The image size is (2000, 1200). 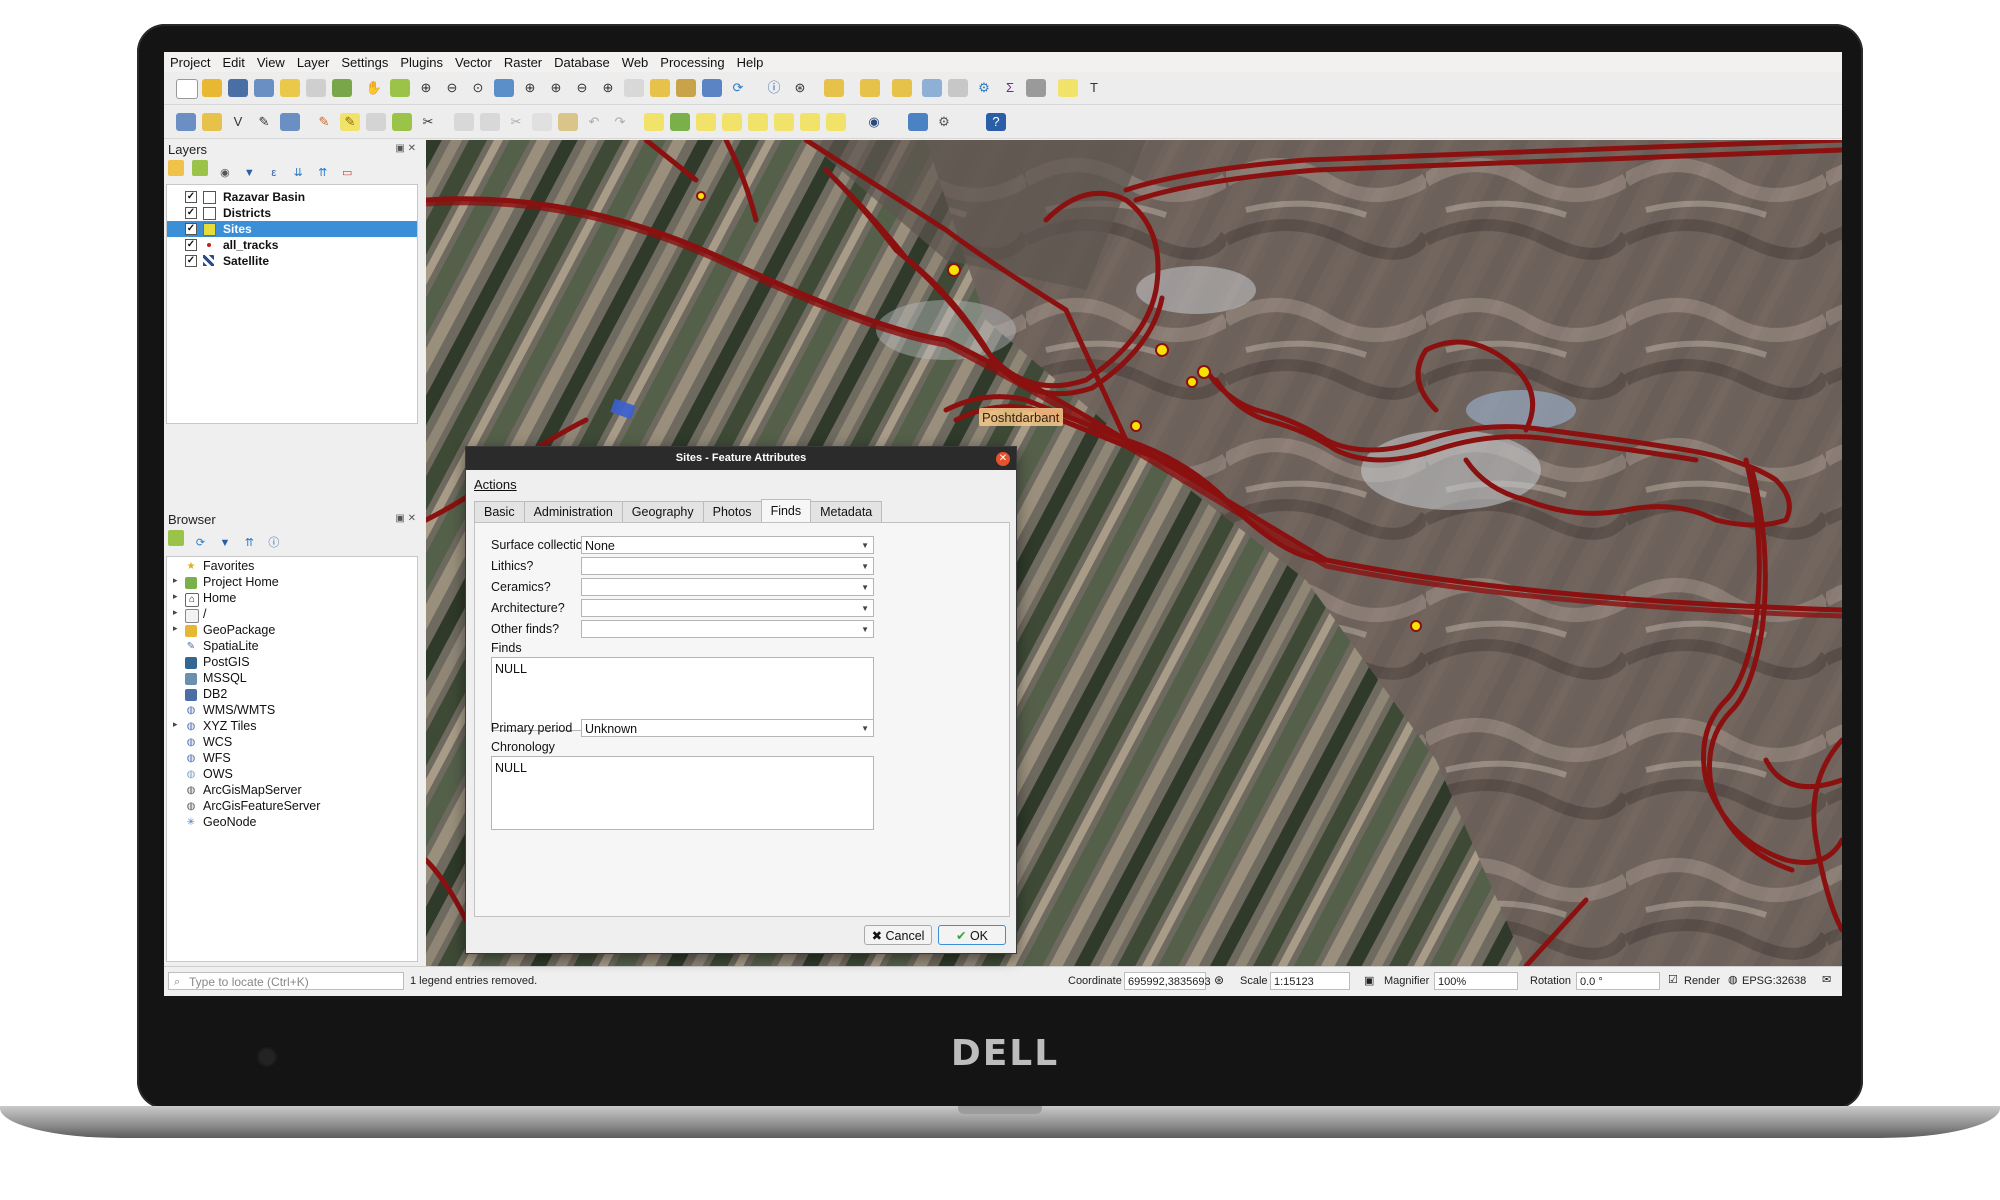 What do you see at coordinates (495, 484) in the screenshot?
I see `actions-menu: Actions` at bounding box center [495, 484].